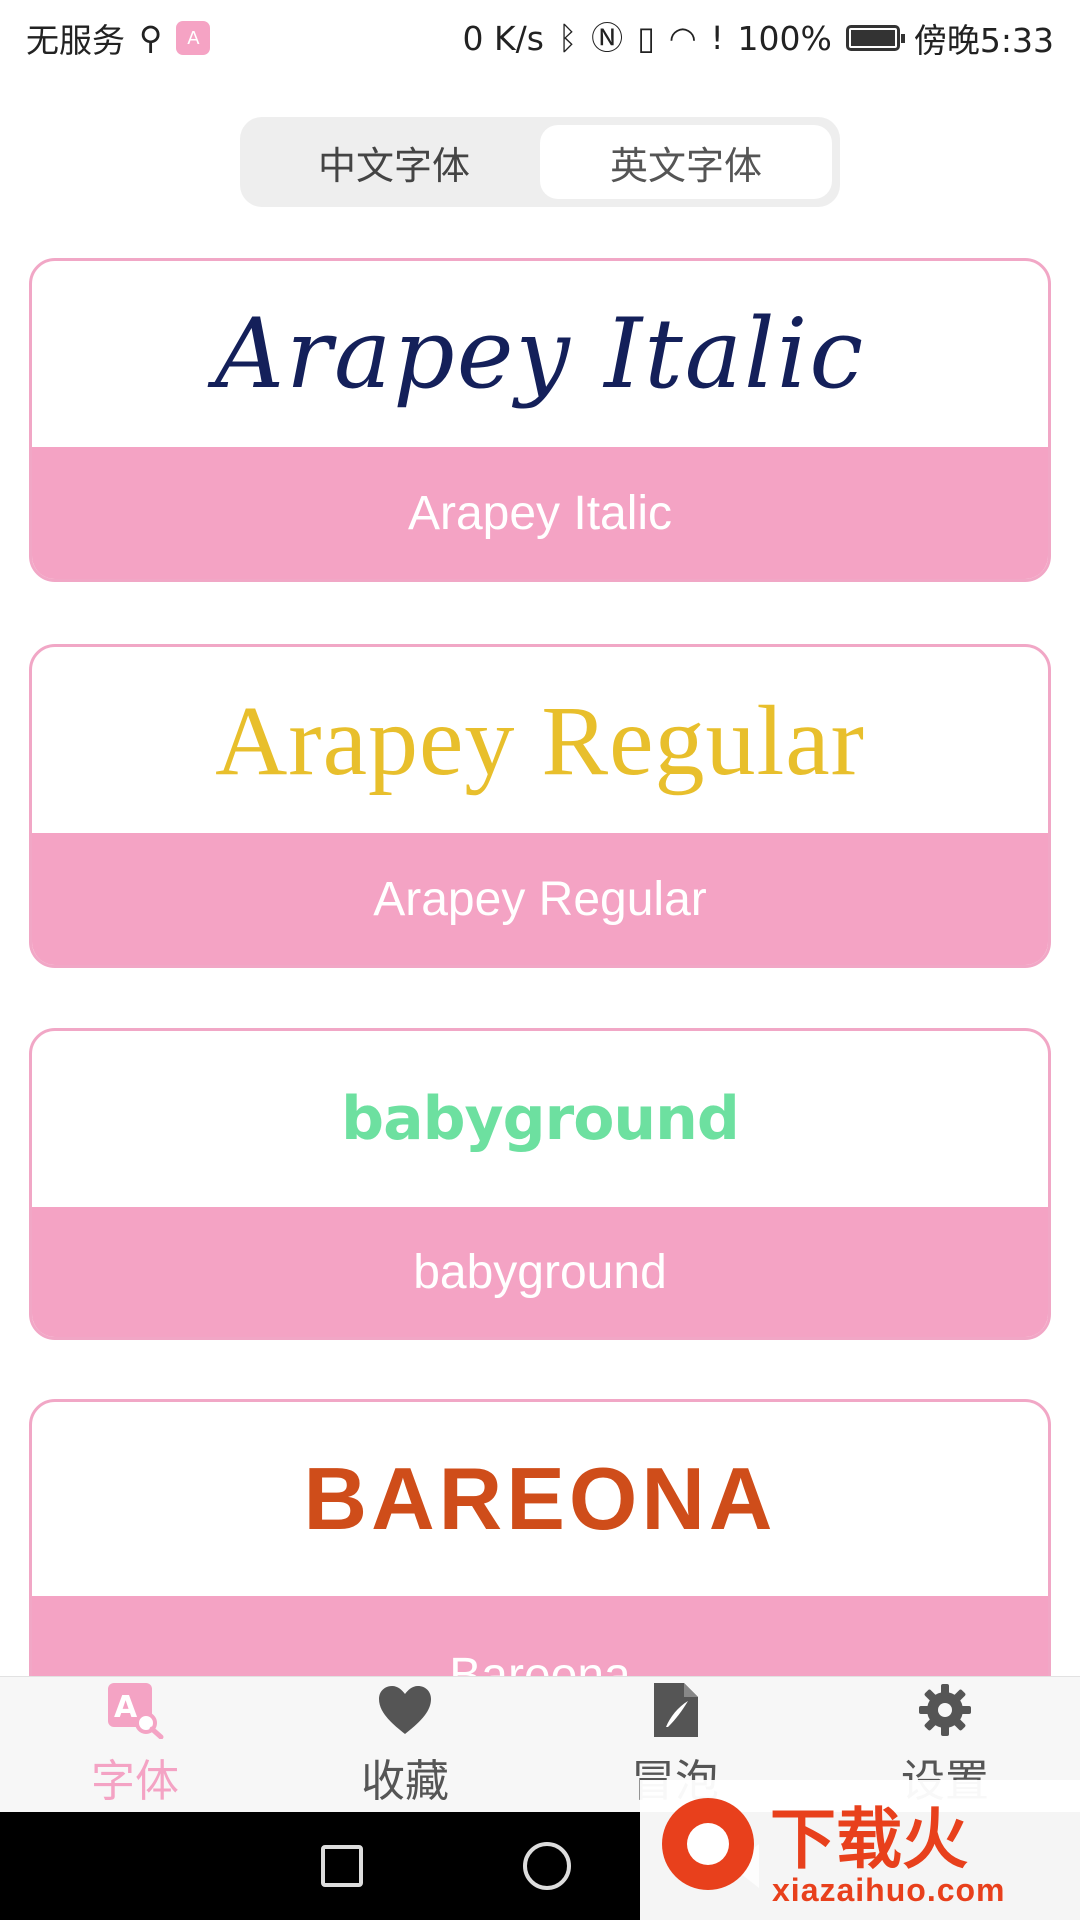 The image size is (1080, 1920). I want to click on battery-text: 100%, so click(784, 38).